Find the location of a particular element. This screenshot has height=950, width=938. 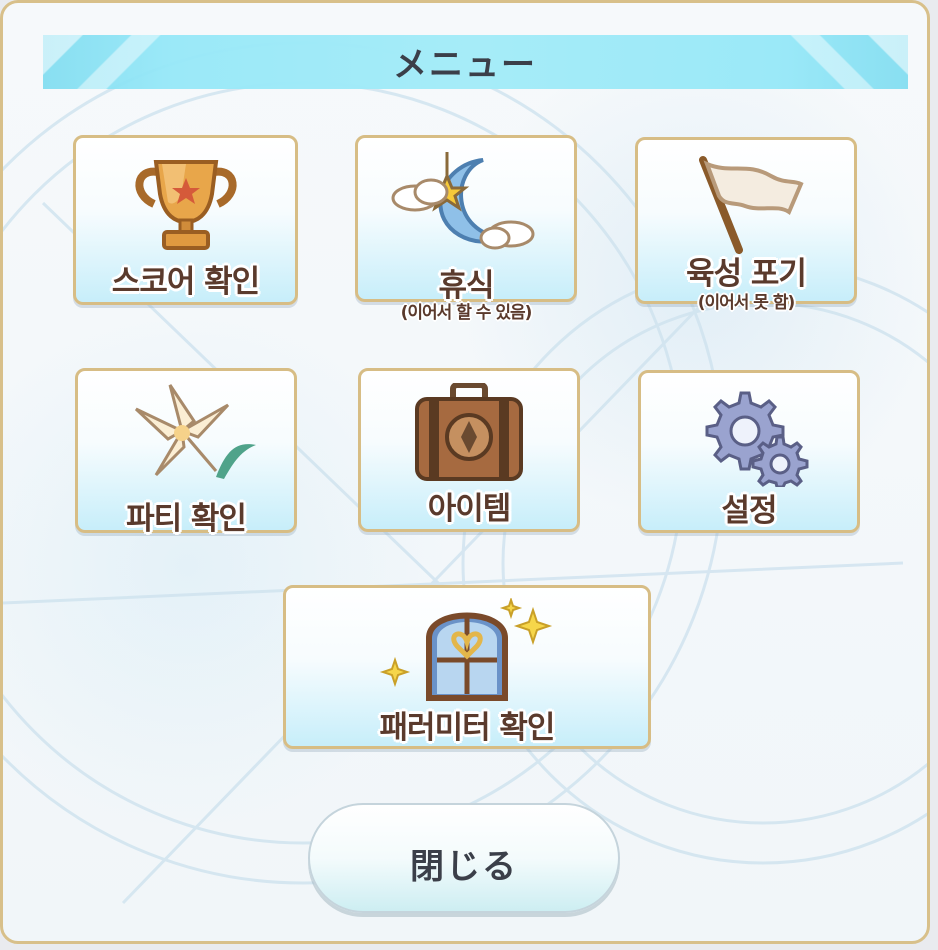

suitcase-icon is located at coordinates (469, 432).